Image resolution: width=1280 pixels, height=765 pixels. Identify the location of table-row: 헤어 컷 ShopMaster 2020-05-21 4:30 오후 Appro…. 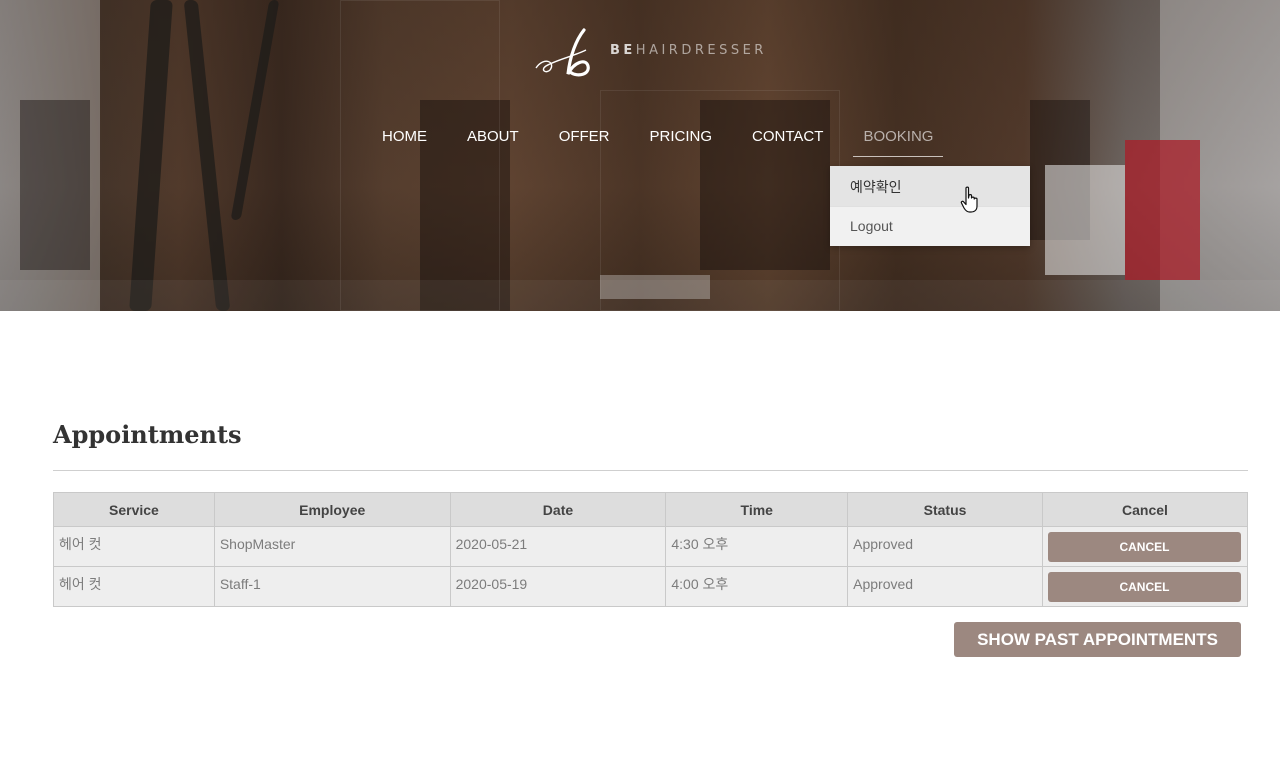
(651, 546).